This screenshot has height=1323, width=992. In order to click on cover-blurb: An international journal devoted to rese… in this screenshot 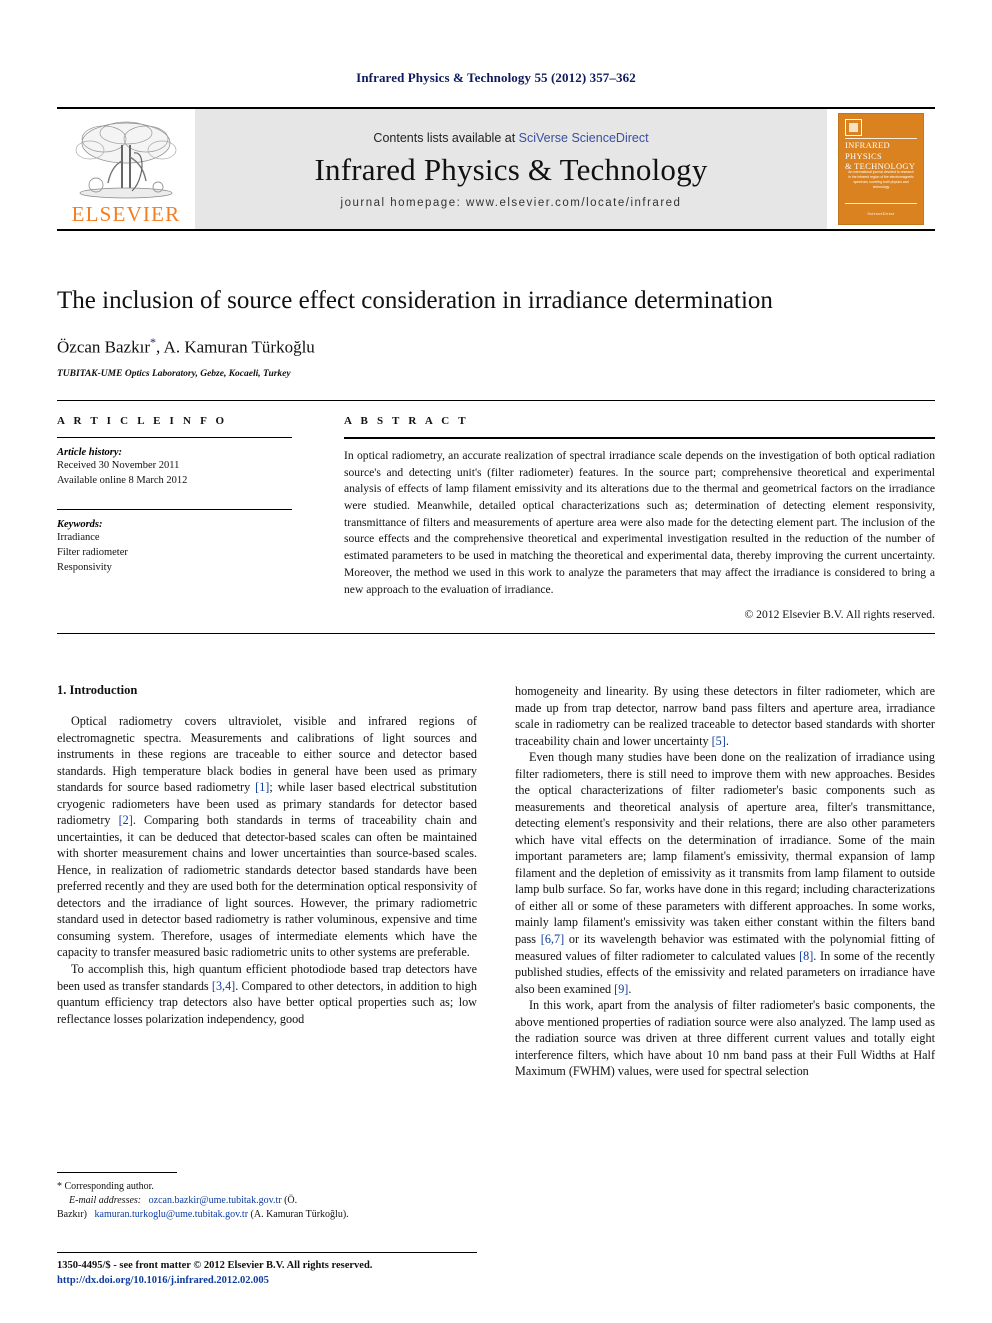, I will do `click(881, 180)`.